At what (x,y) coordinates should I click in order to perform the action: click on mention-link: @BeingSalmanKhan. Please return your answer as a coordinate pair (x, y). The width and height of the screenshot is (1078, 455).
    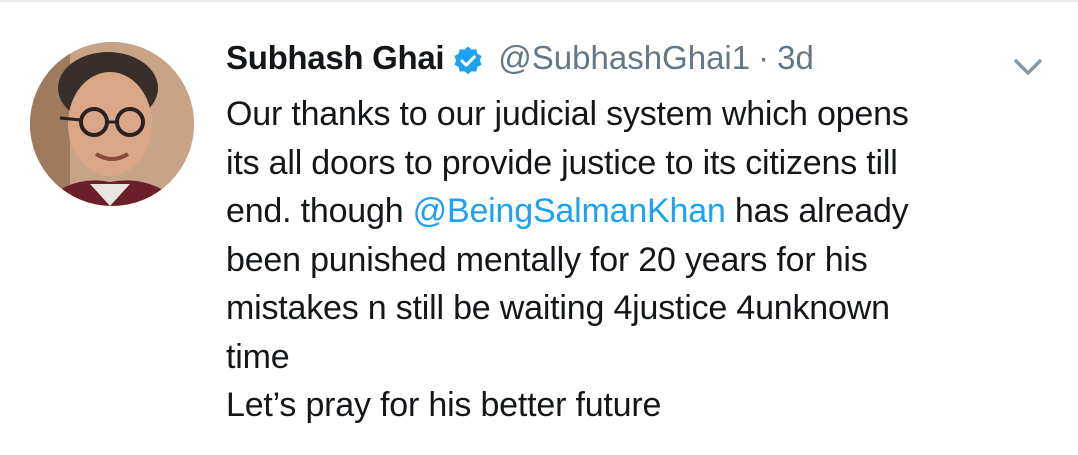
    Looking at the image, I should click on (569, 211).